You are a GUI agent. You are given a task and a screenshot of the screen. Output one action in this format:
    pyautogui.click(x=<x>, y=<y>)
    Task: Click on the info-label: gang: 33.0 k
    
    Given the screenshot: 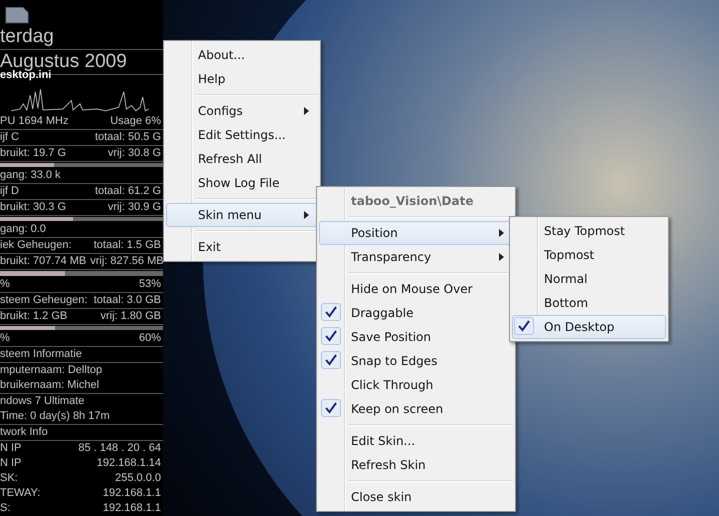 What is the action you would take?
    pyautogui.click(x=30, y=176)
    